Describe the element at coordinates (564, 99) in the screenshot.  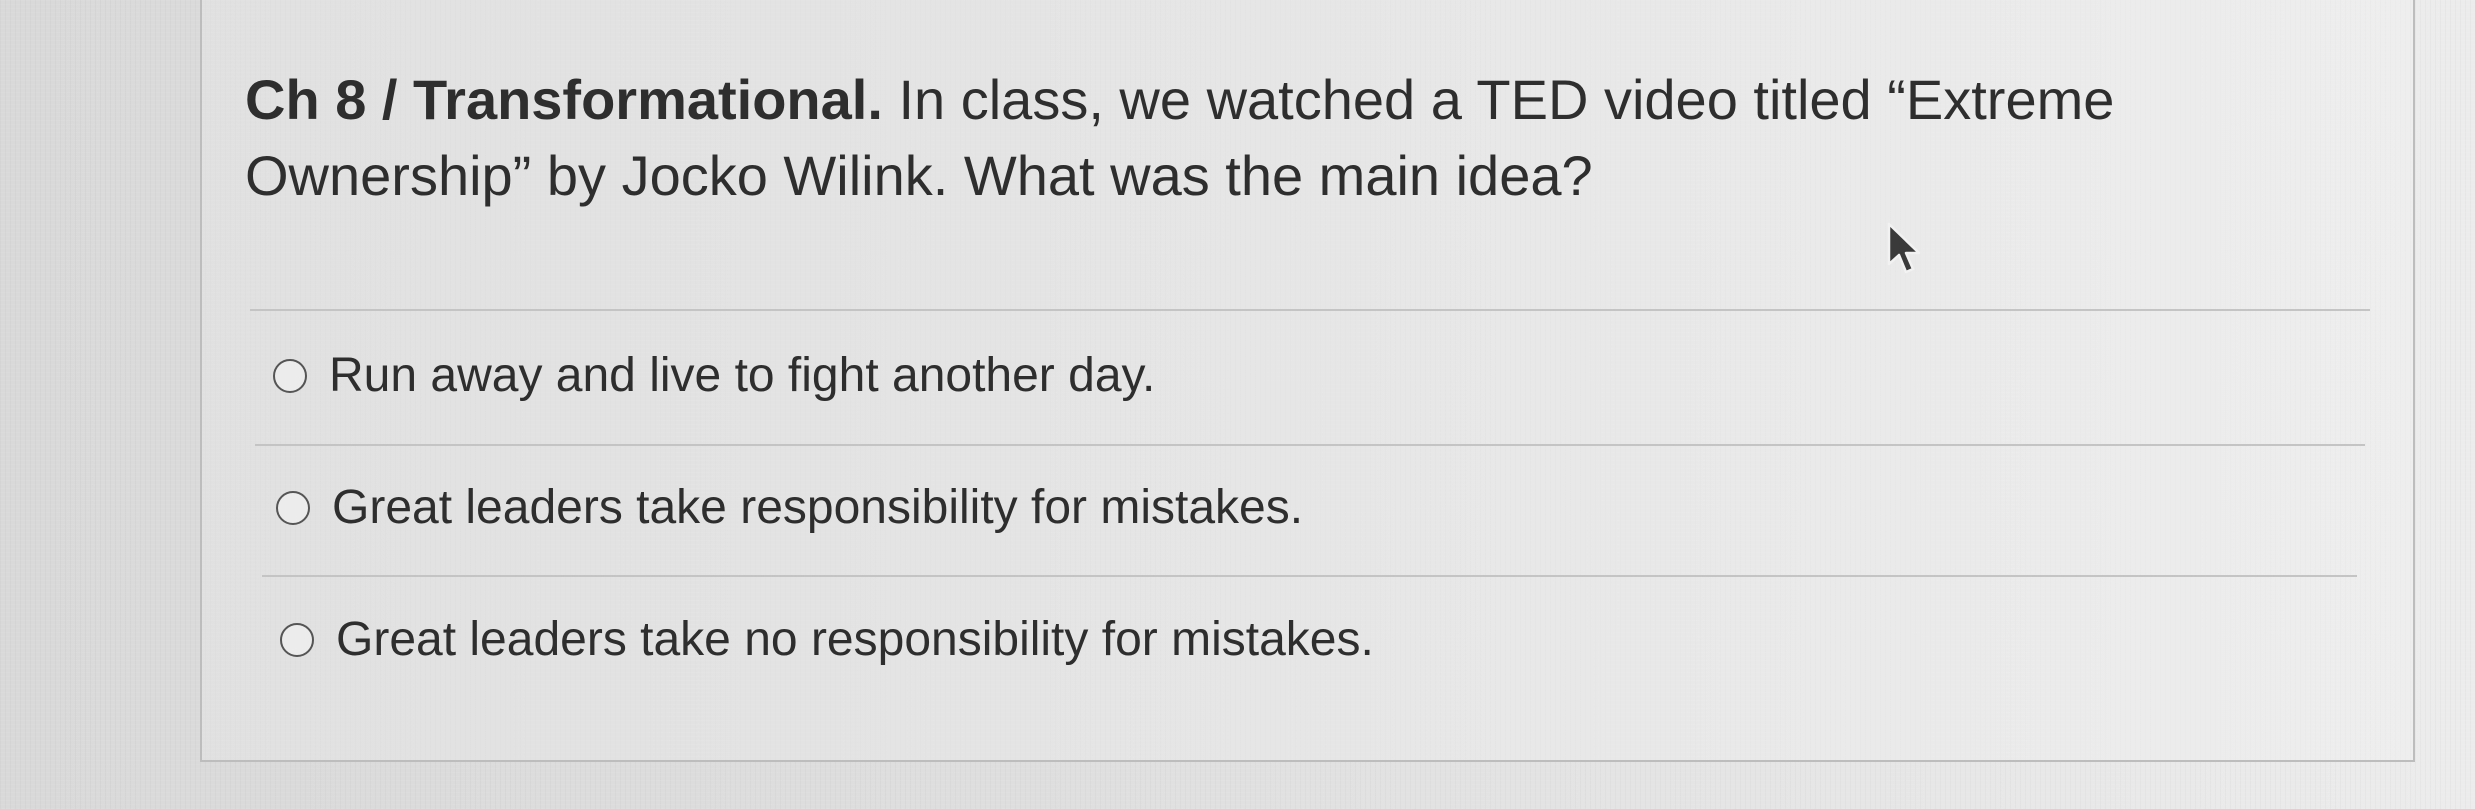
I see `question-prefix: Ch 8 / Transformational.` at that location.